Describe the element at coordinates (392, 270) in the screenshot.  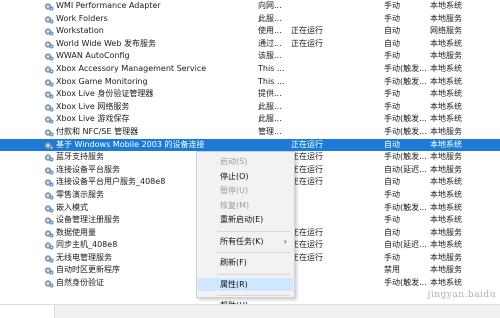
I see `service-startup-type: 禁用` at that location.